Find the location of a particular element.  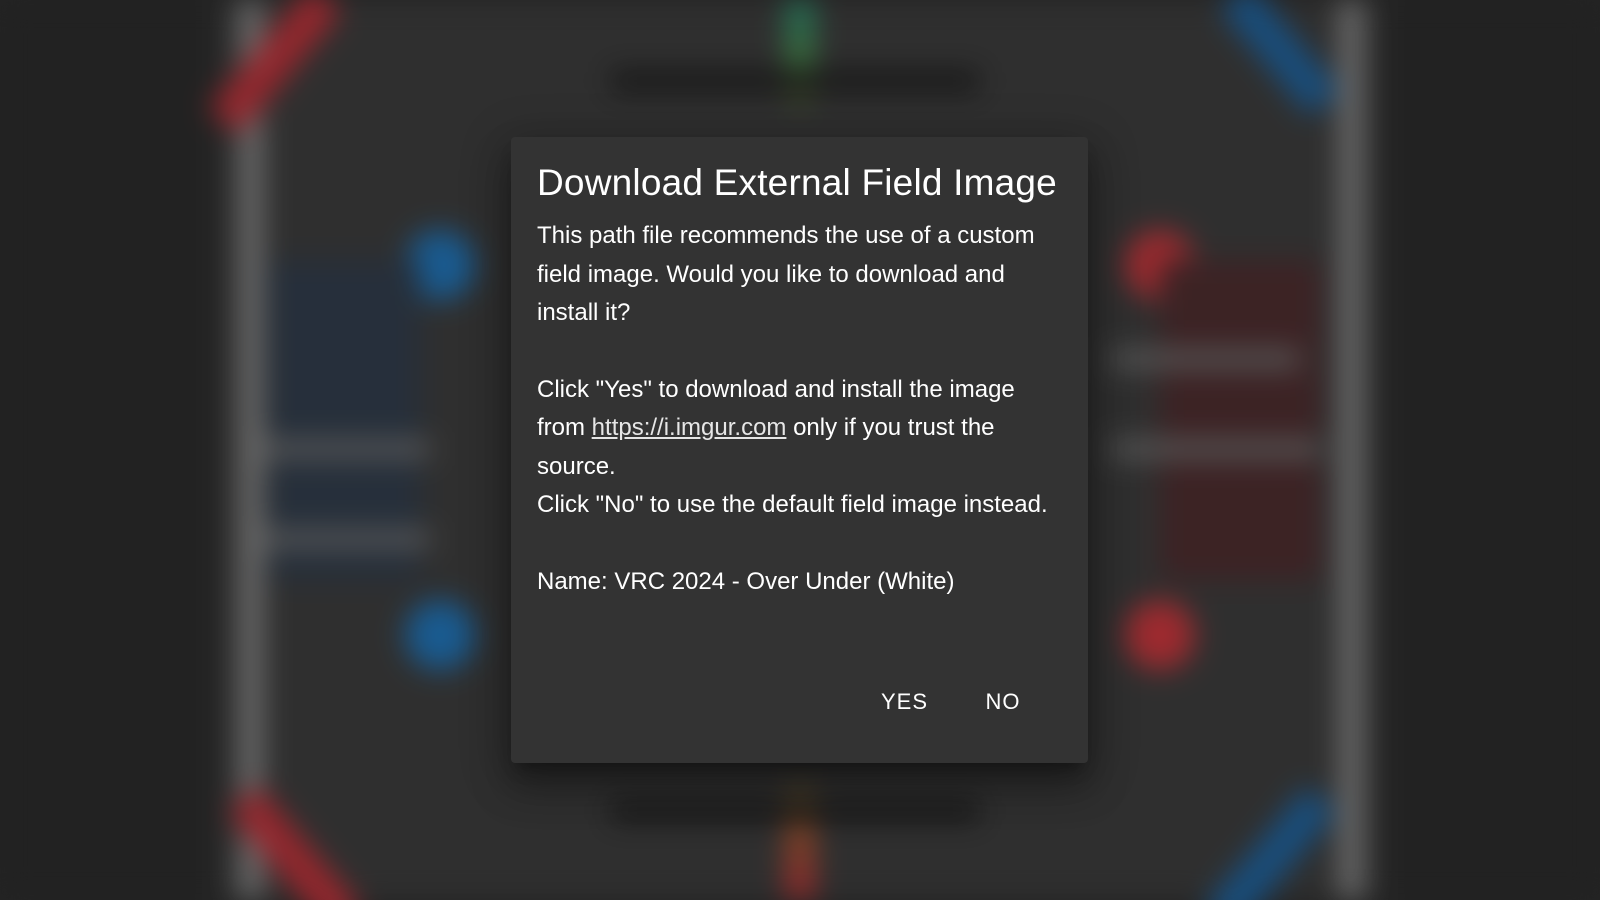

dialog-actions: YES NO is located at coordinates (953, 702).